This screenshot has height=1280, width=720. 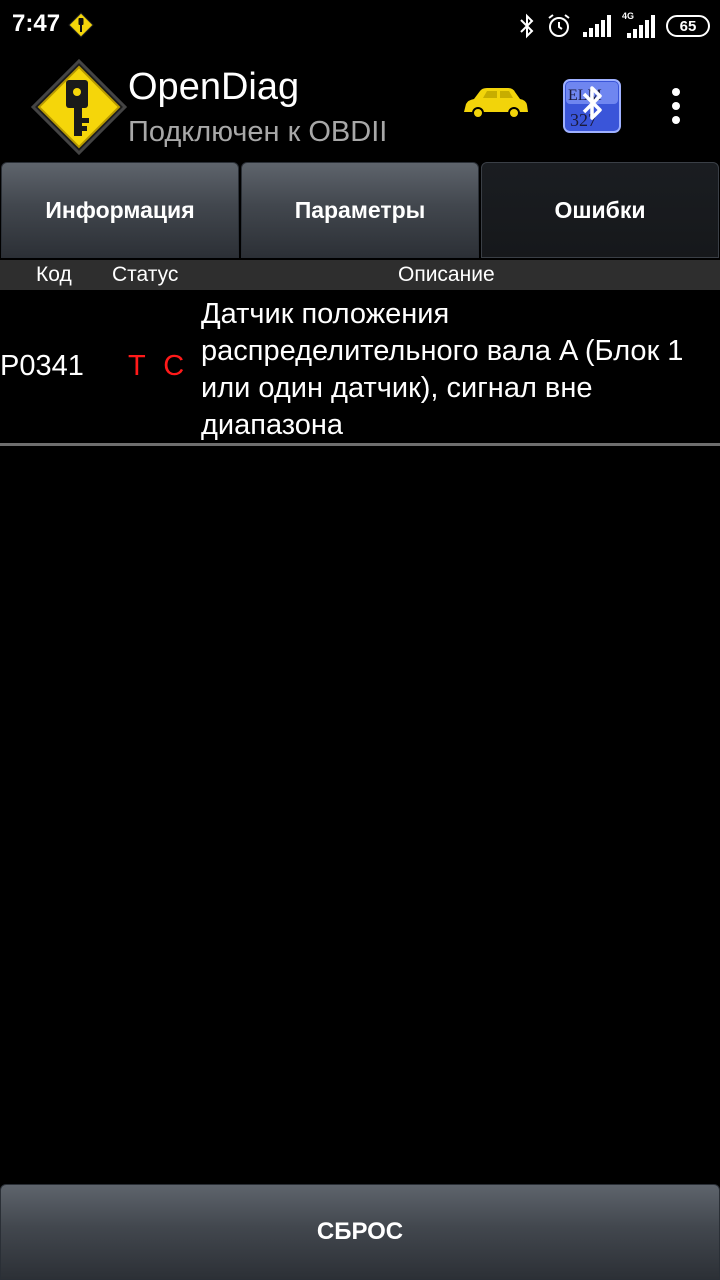 What do you see at coordinates (79, 107) in the screenshot?
I see `key-diamond-icon` at bounding box center [79, 107].